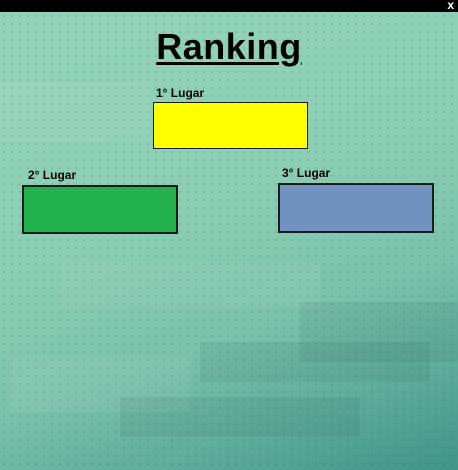 Image resolution: width=458 pixels, height=470 pixels. Describe the element at coordinates (450, 6) in the screenshot. I see `close-button: x` at that location.